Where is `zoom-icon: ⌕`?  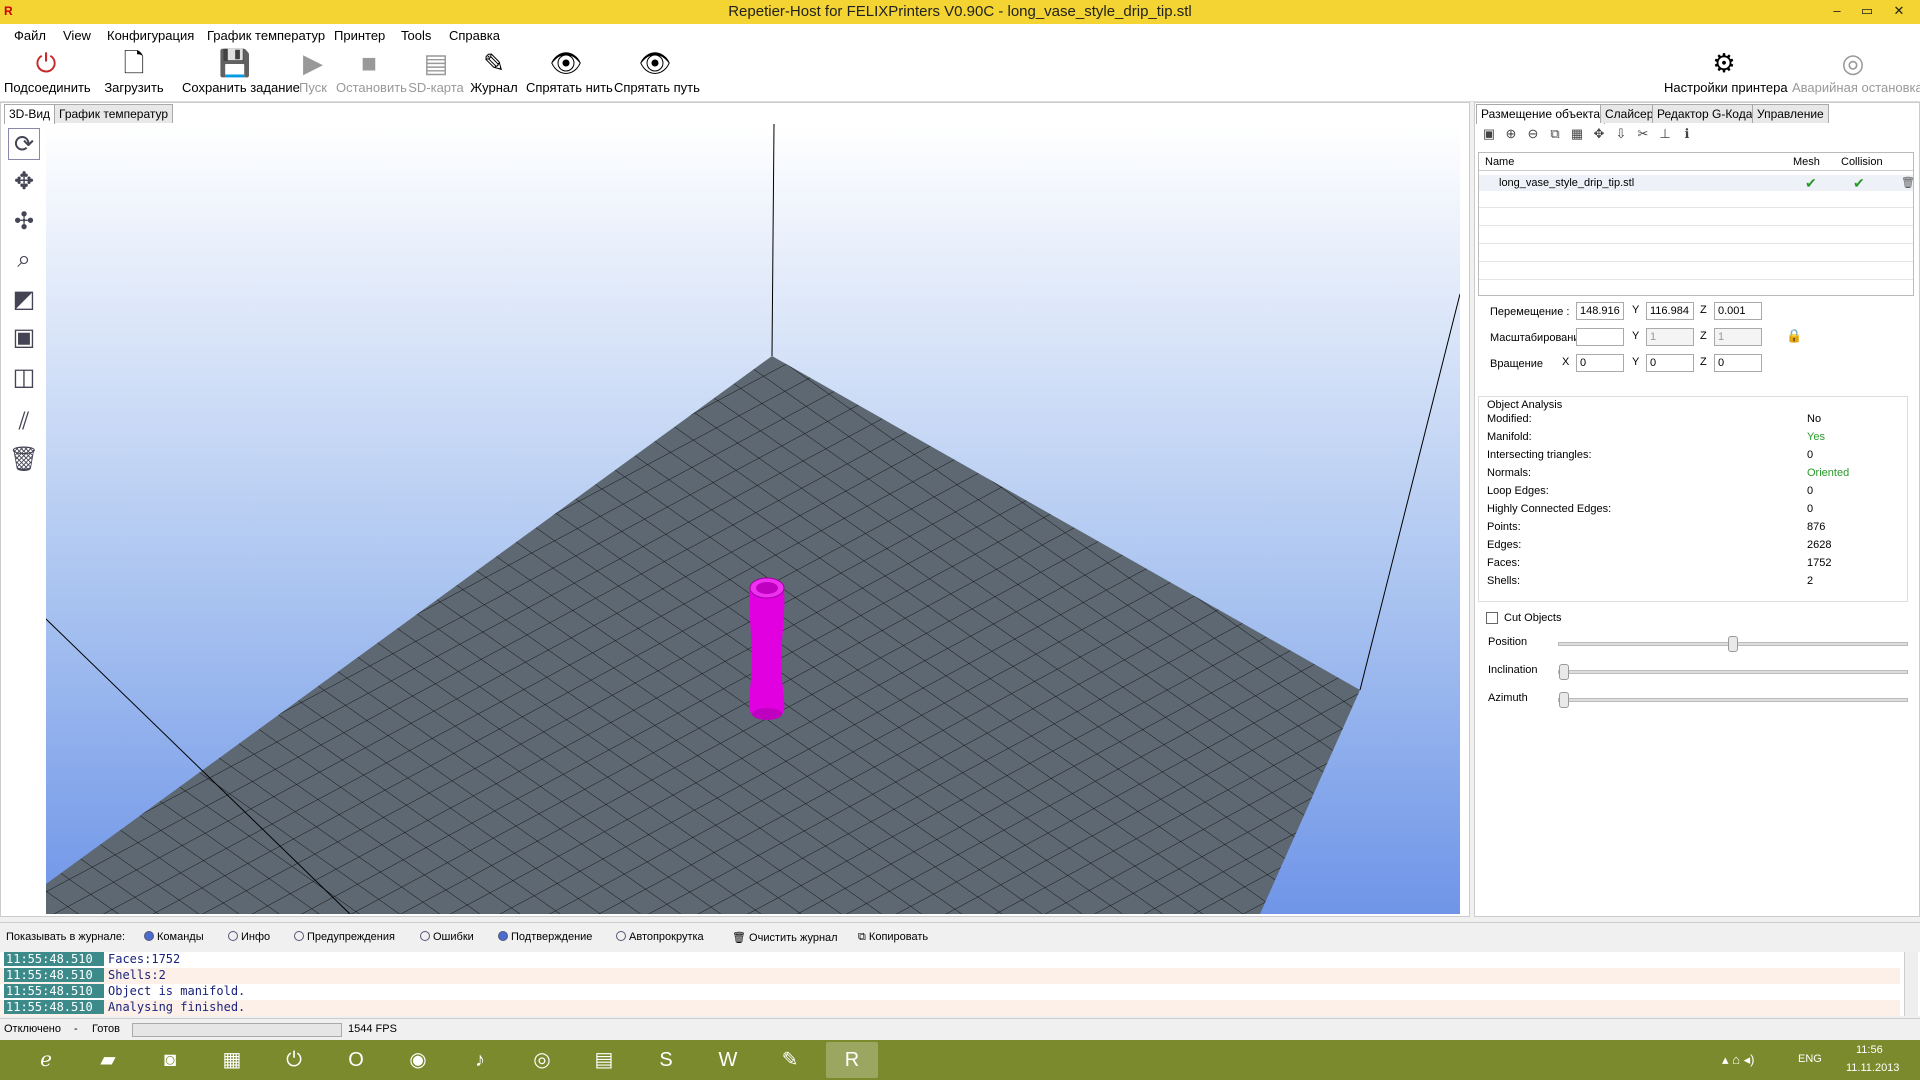
zoom-icon: ⌕ is located at coordinates (24, 260).